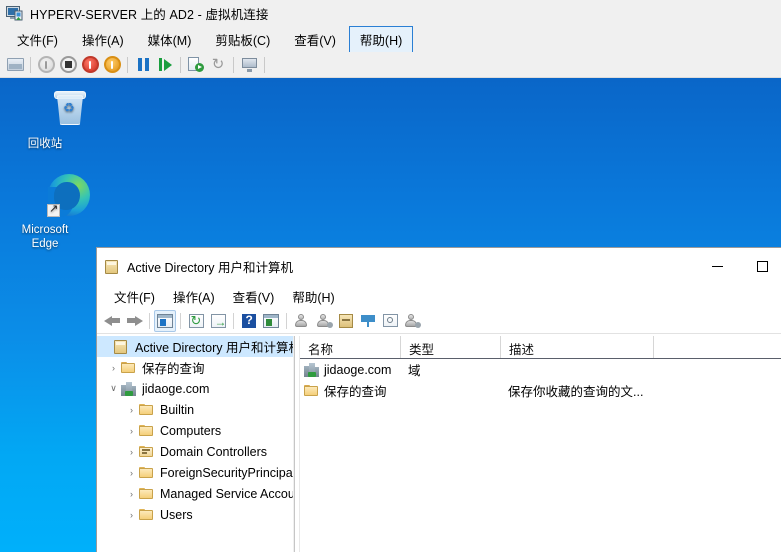  I want to click on aduc-title-text: Active Directory 用户和计算机, so click(210, 267).